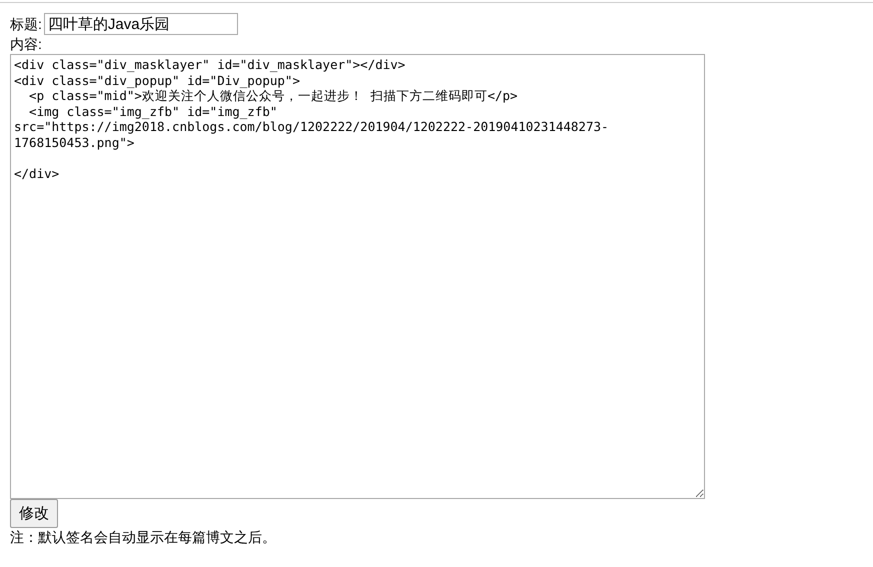 The image size is (873, 567). Describe the element at coordinates (26, 24) in the screenshot. I see `title-label: 标题:` at that location.